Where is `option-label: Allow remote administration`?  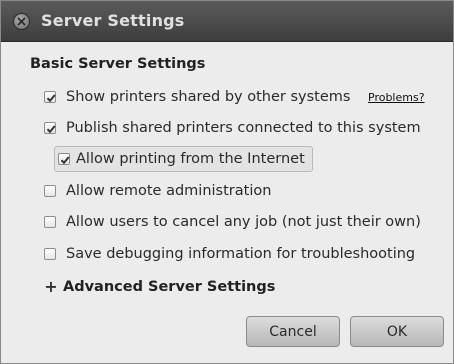
option-label: Allow remote administration is located at coordinates (169, 191).